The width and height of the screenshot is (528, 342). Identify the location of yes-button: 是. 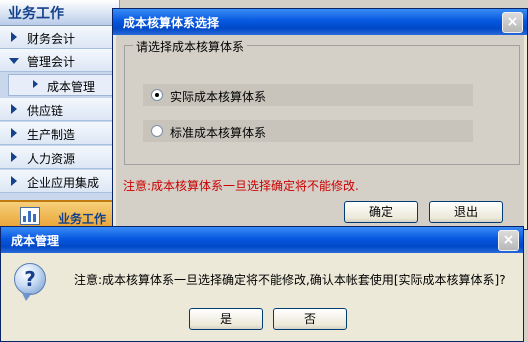
(226, 319).